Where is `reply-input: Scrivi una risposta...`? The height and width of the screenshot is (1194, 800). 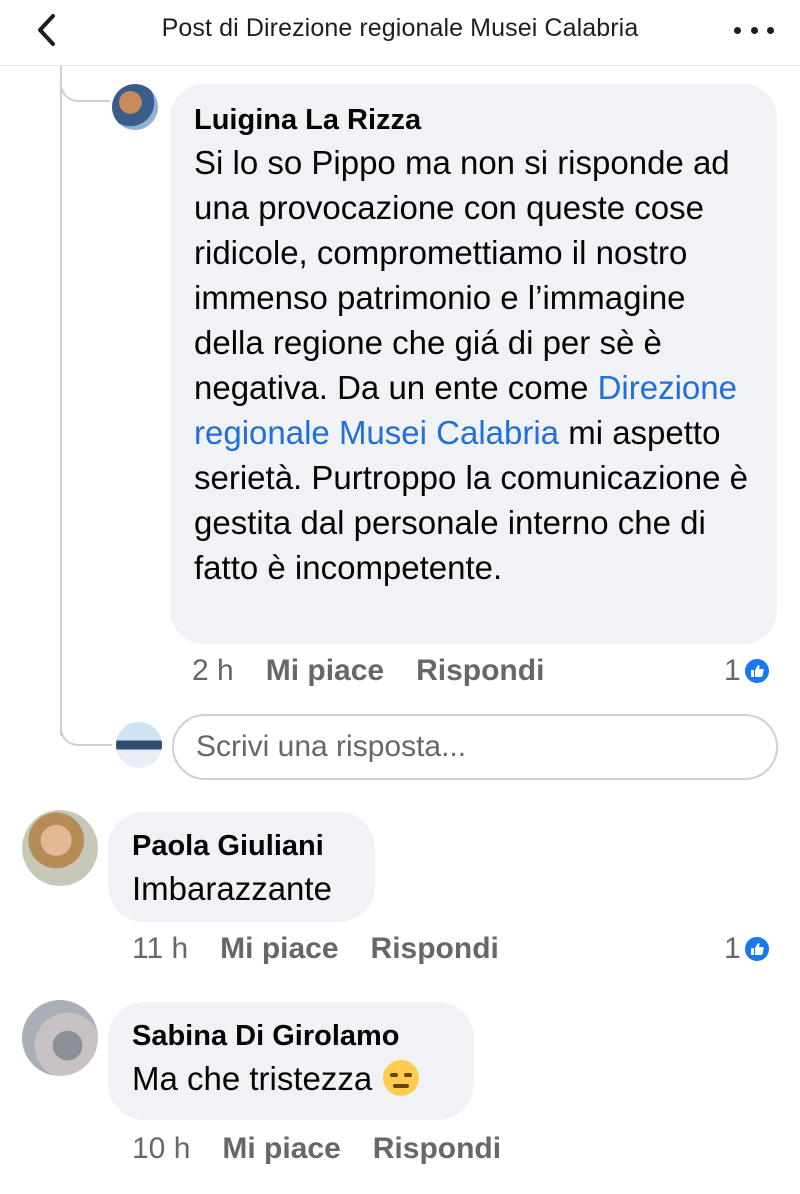 reply-input: Scrivi una risposta... is located at coordinates (475, 747).